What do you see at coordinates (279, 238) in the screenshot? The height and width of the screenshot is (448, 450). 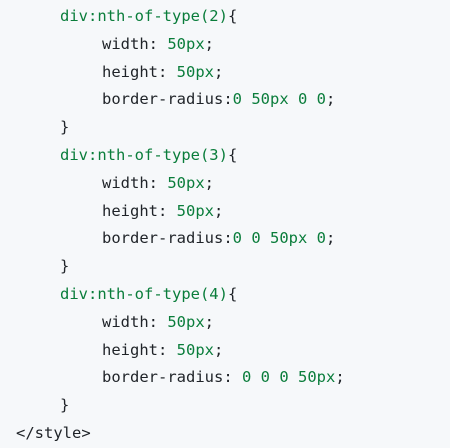 I see `css-value: 0 0 50px 0` at bounding box center [279, 238].